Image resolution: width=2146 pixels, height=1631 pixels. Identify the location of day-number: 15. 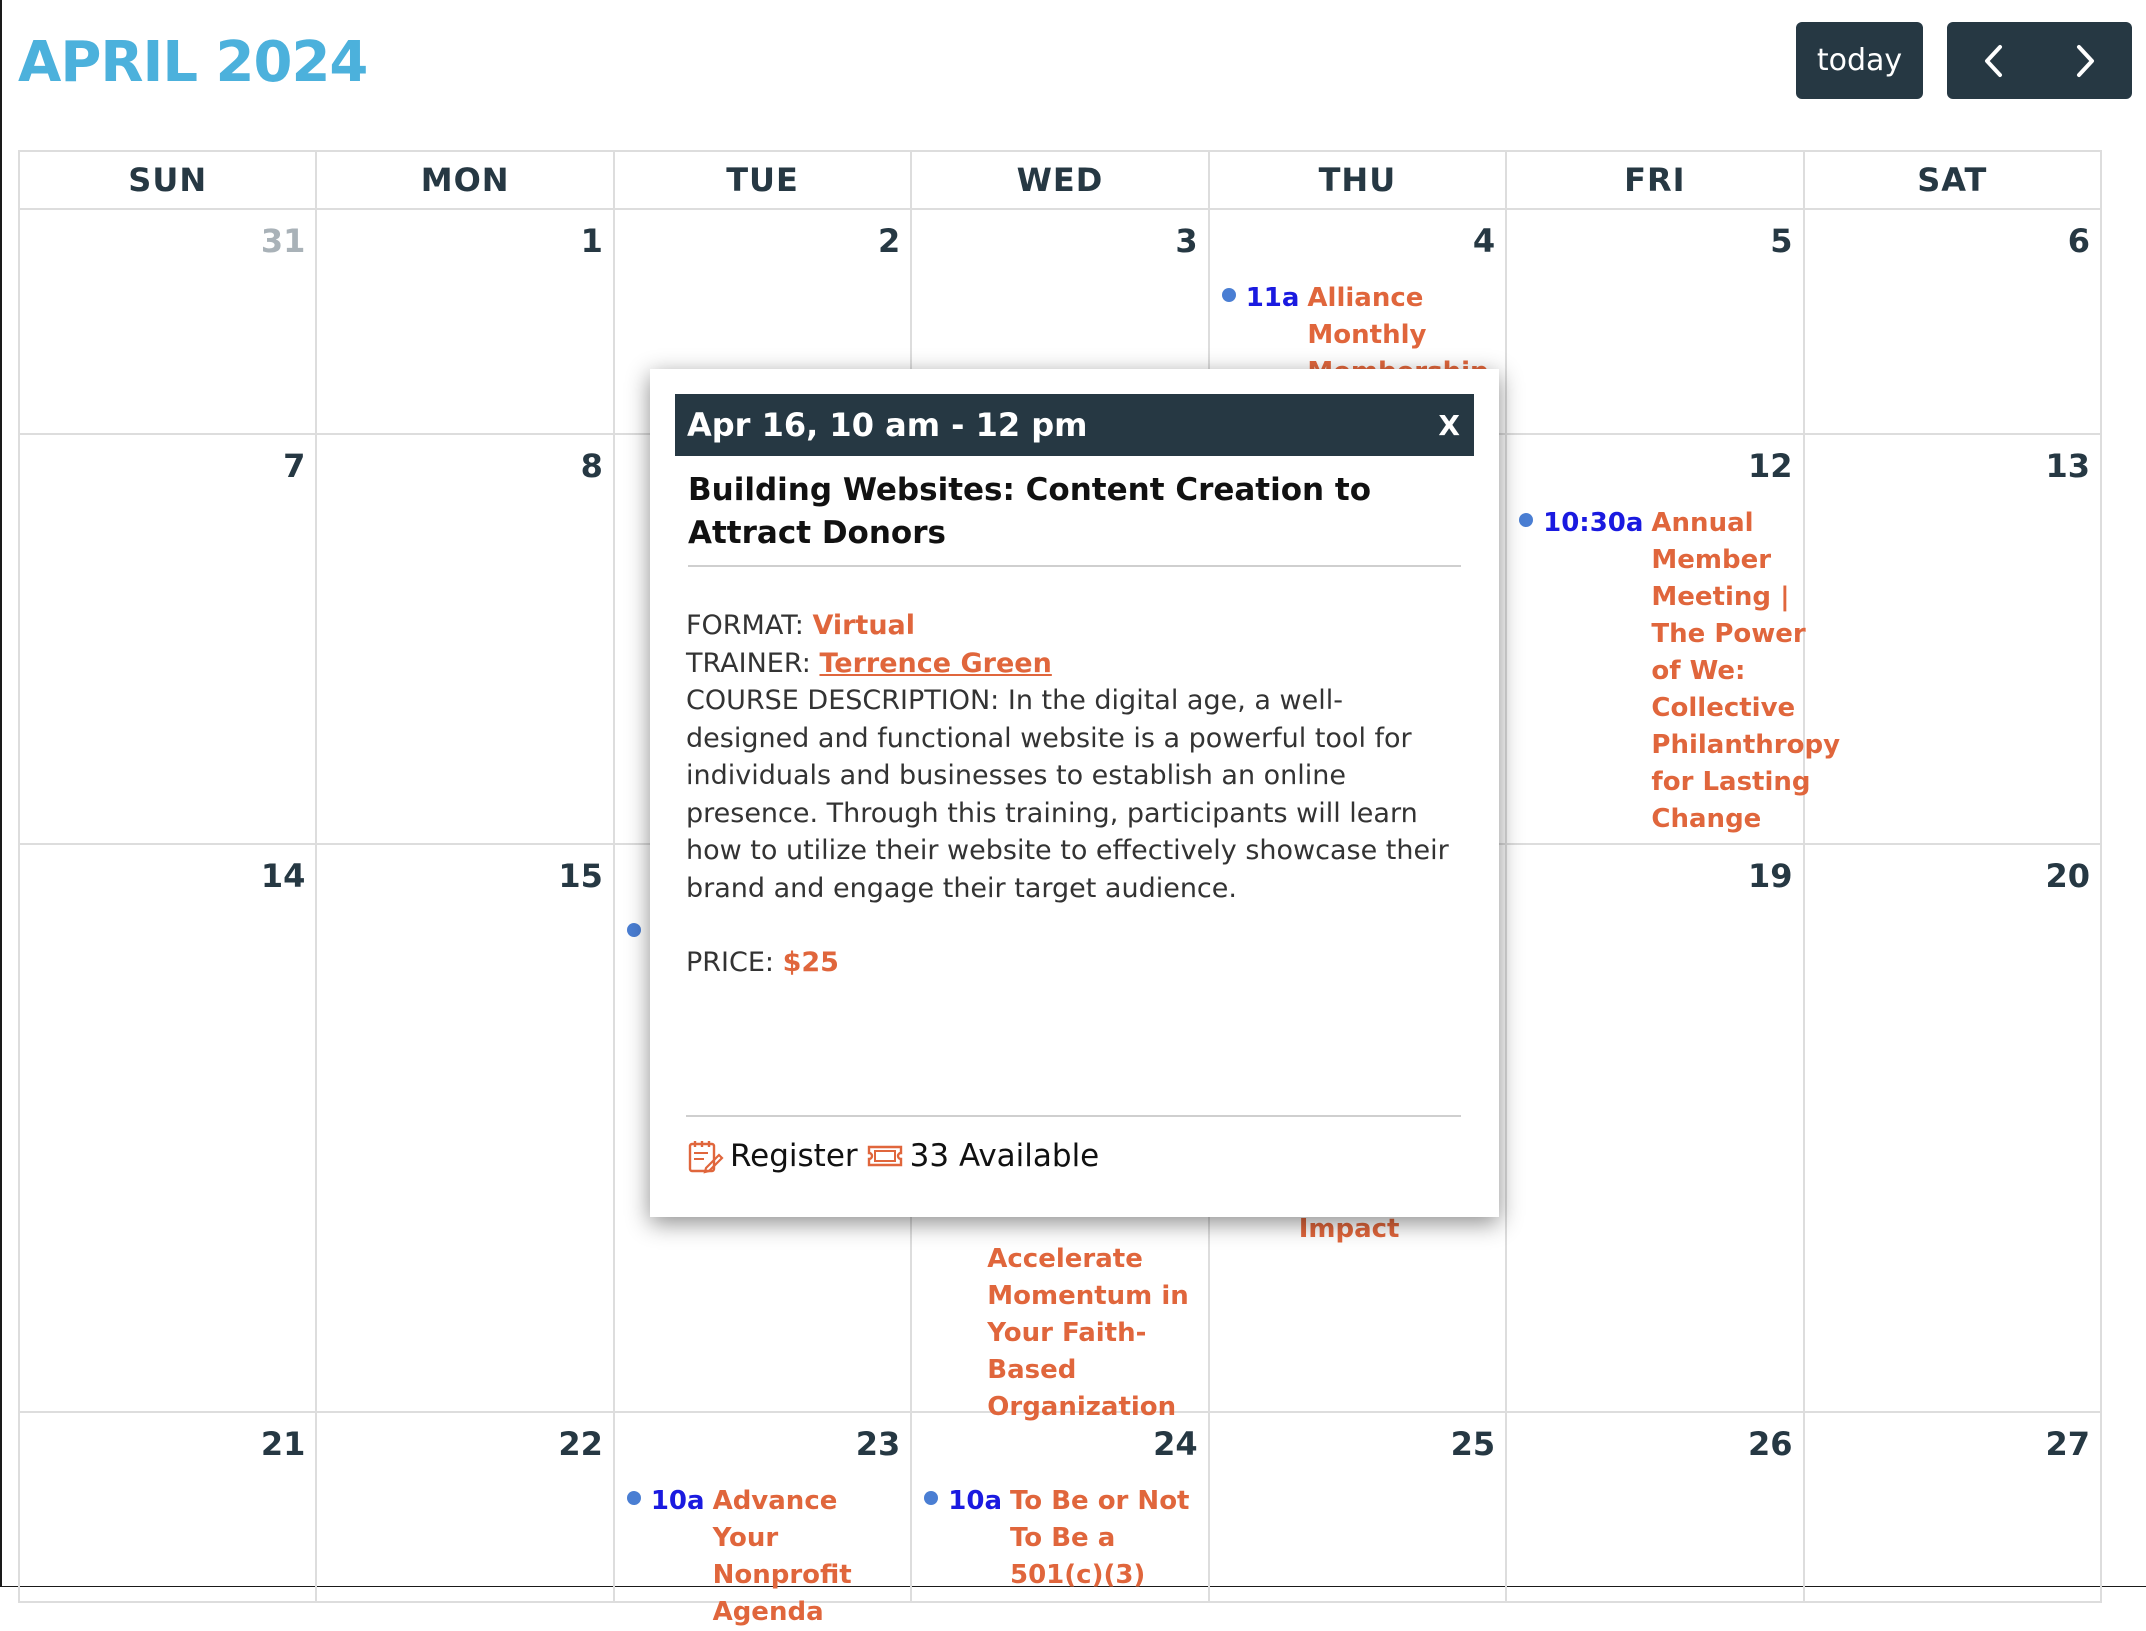
(580, 876).